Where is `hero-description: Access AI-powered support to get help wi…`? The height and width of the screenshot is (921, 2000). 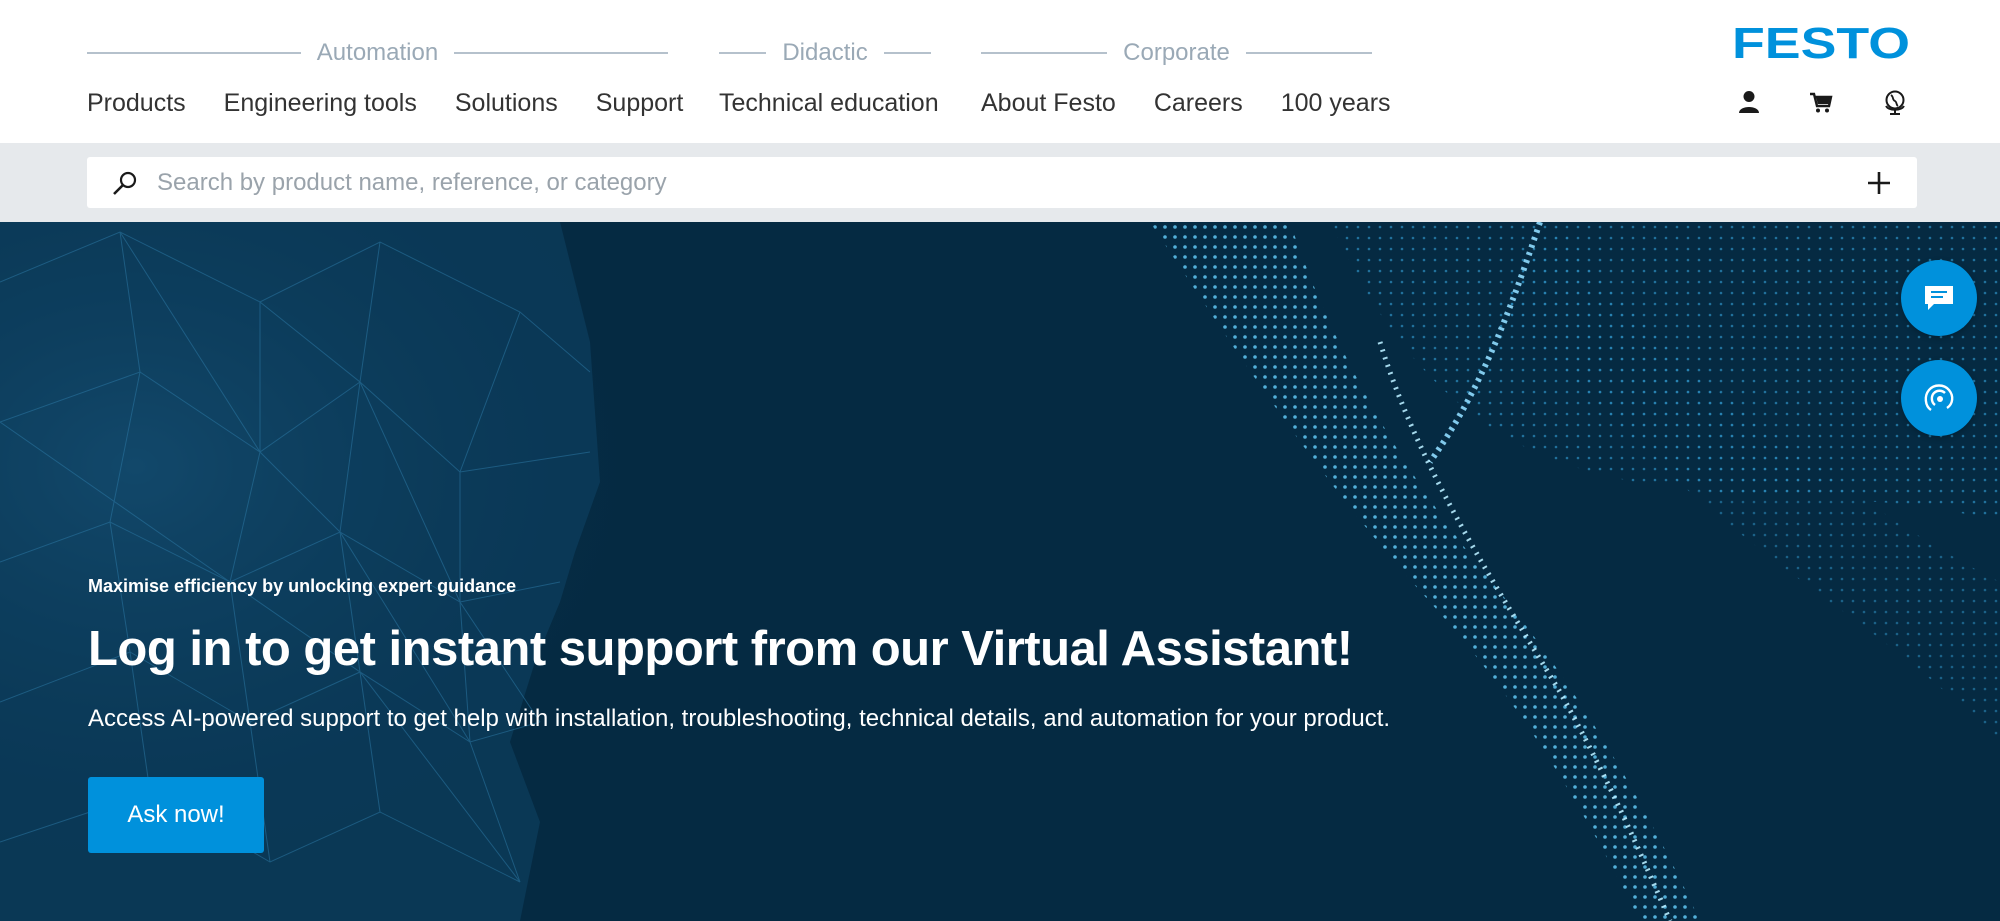 hero-description: Access AI-powered support to get help wi… is located at coordinates (739, 718).